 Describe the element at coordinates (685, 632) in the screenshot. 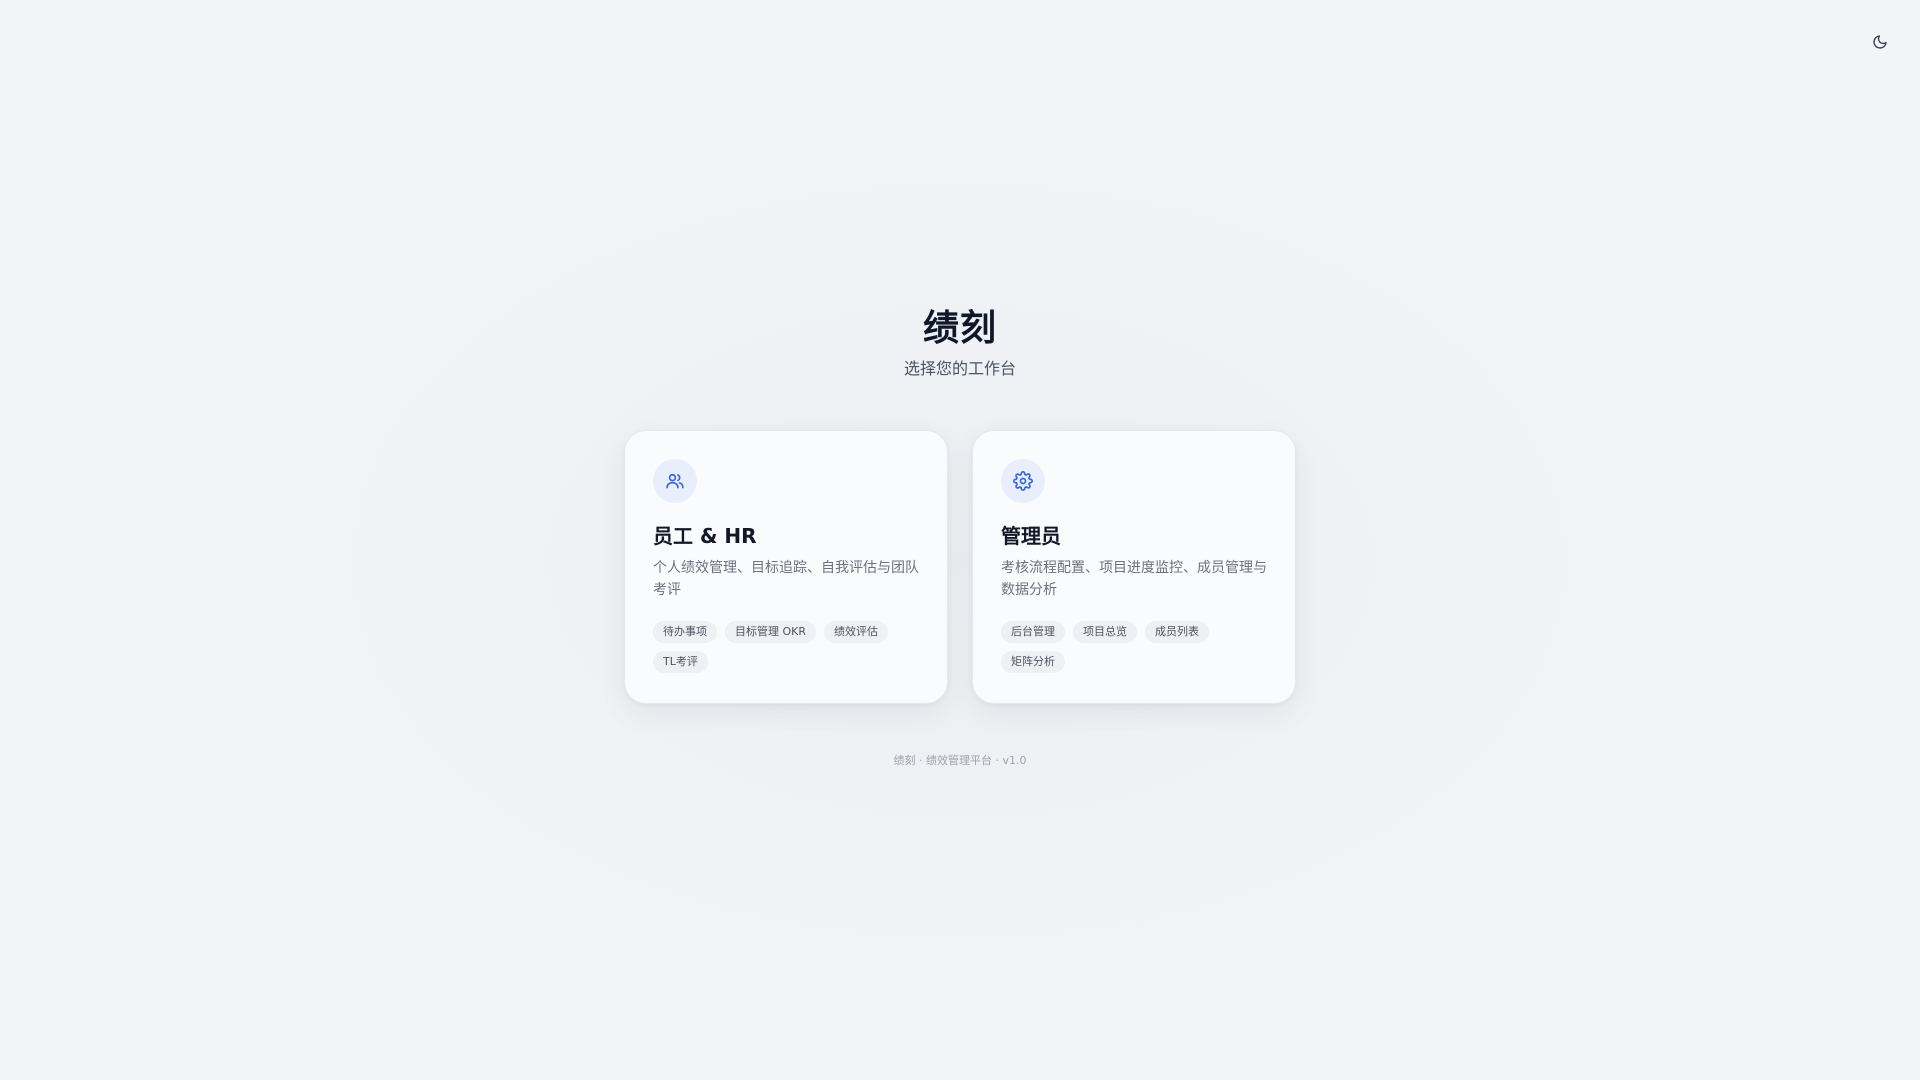

I see `tag: 待办事项` at that location.